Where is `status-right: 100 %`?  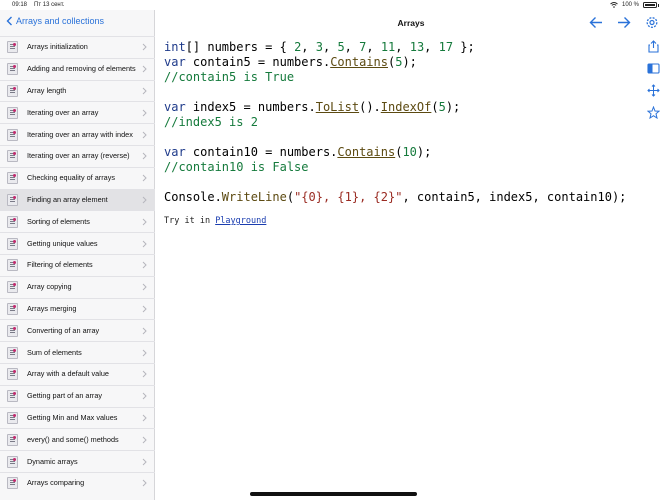 status-right: 100 % is located at coordinates (634, 5).